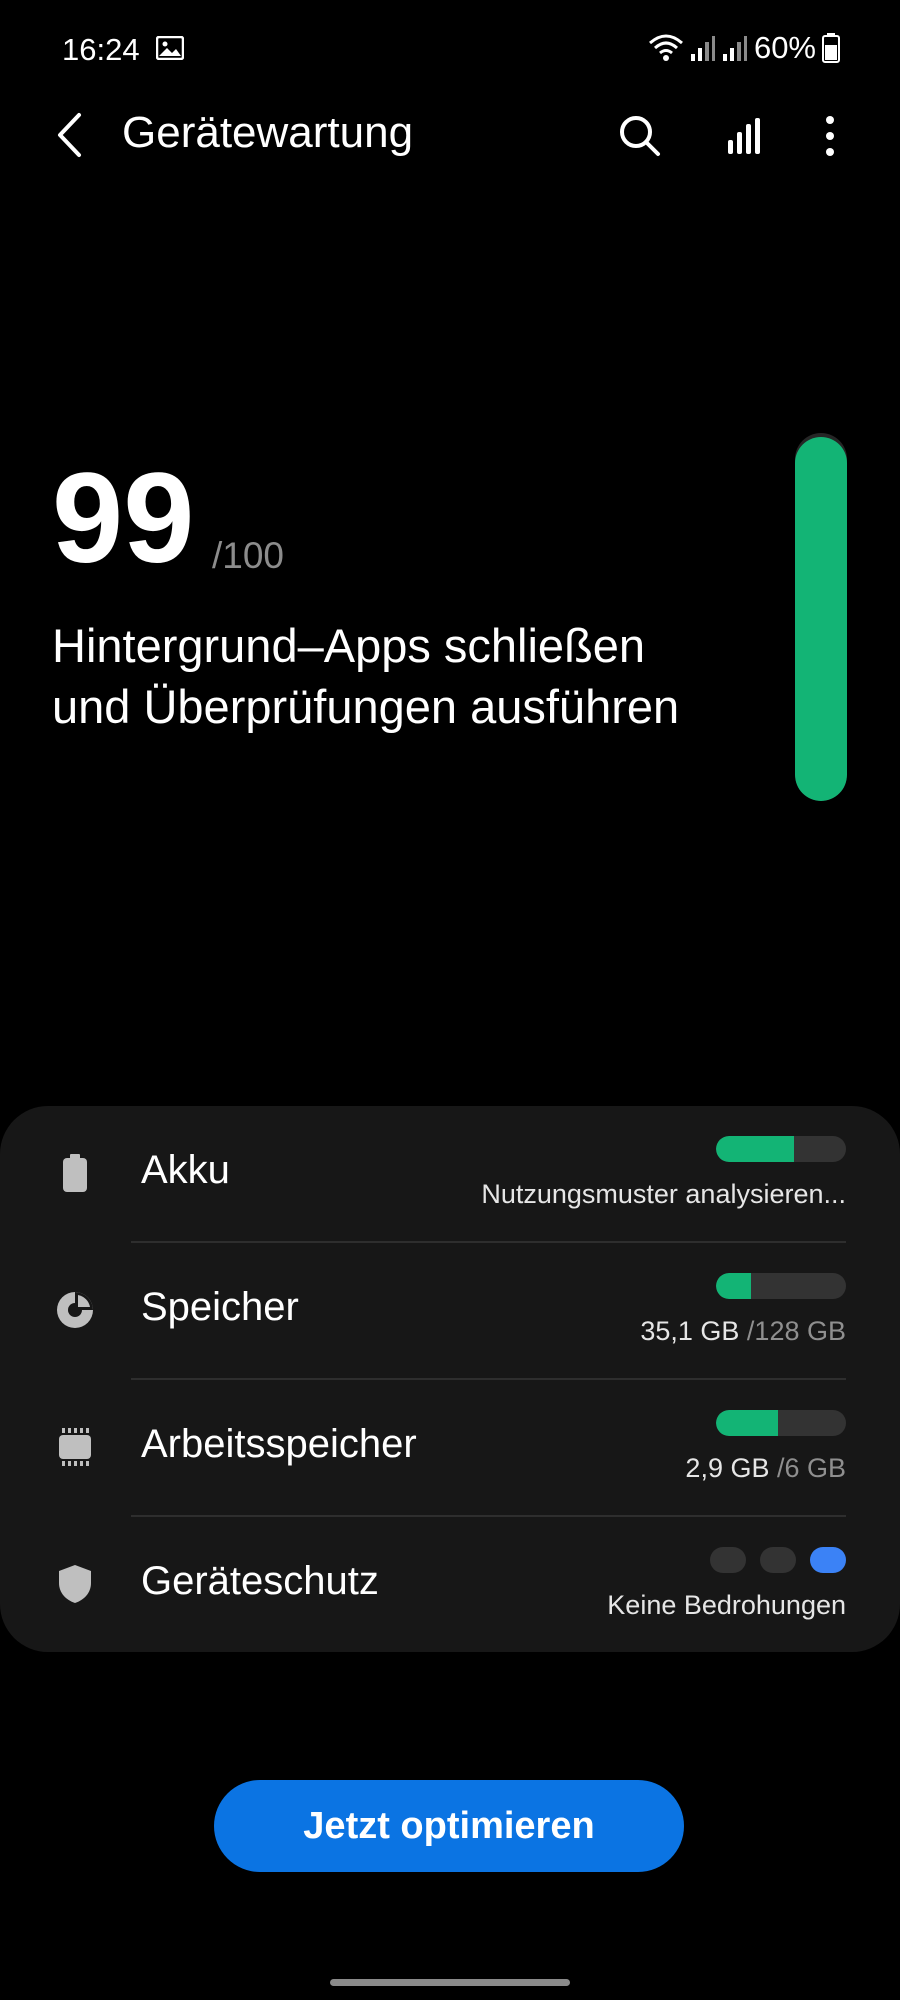  Describe the element at coordinates (792, 1331) in the screenshot. I see `storage-total: /128 GB` at that location.